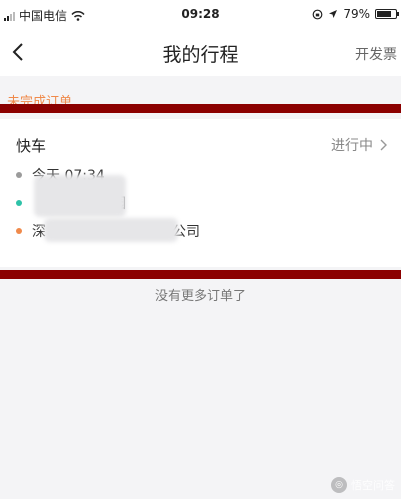 The image size is (401, 499). I want to click on time-dot-icon, so click(19, 175).